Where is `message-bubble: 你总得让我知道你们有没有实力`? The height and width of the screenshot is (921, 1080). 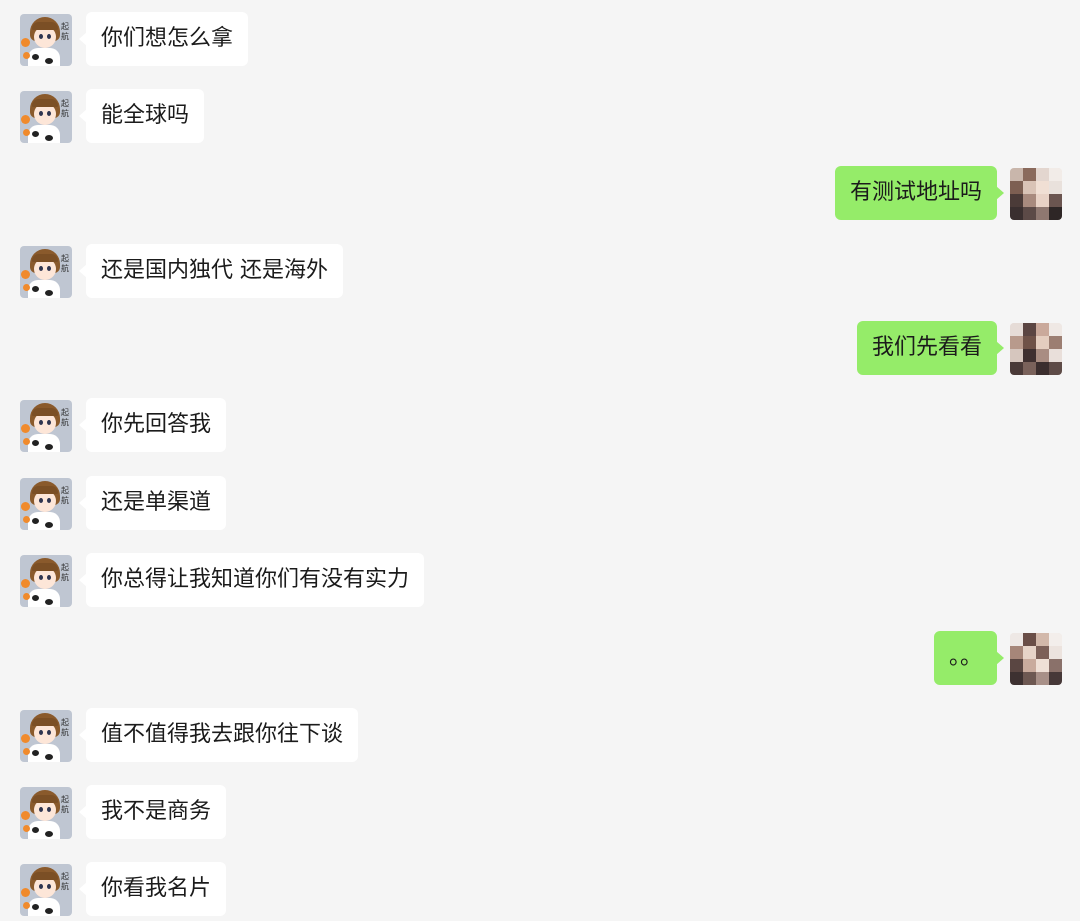 message-bubble: 你总得让我知道你们有没有实力 is located at coordinates (251, 580).